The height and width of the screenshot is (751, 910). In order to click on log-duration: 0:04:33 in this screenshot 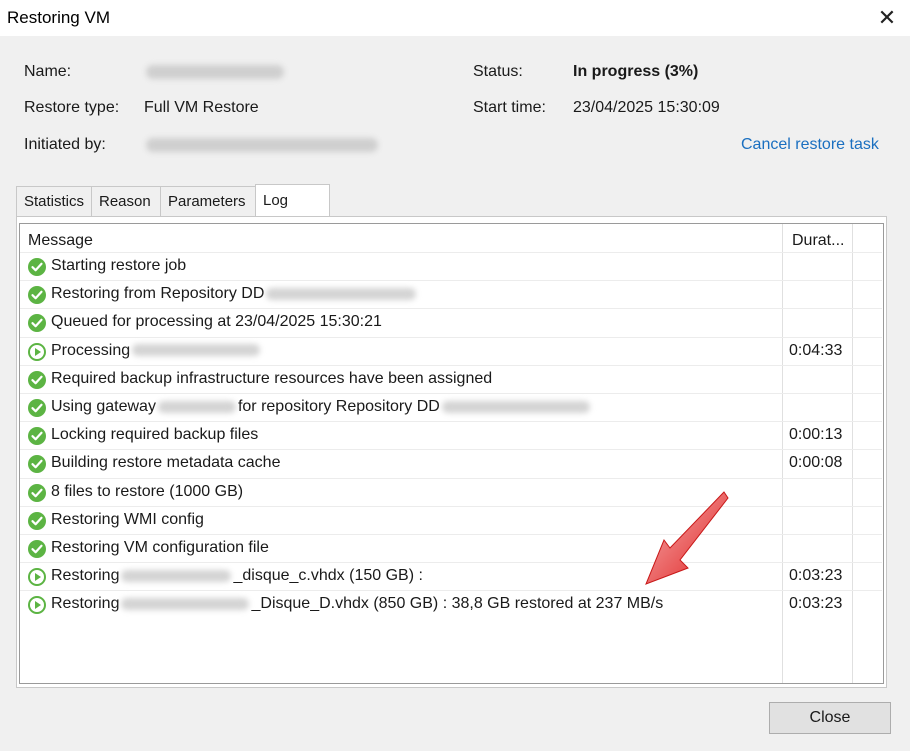, I will do `click(816, 350)`.